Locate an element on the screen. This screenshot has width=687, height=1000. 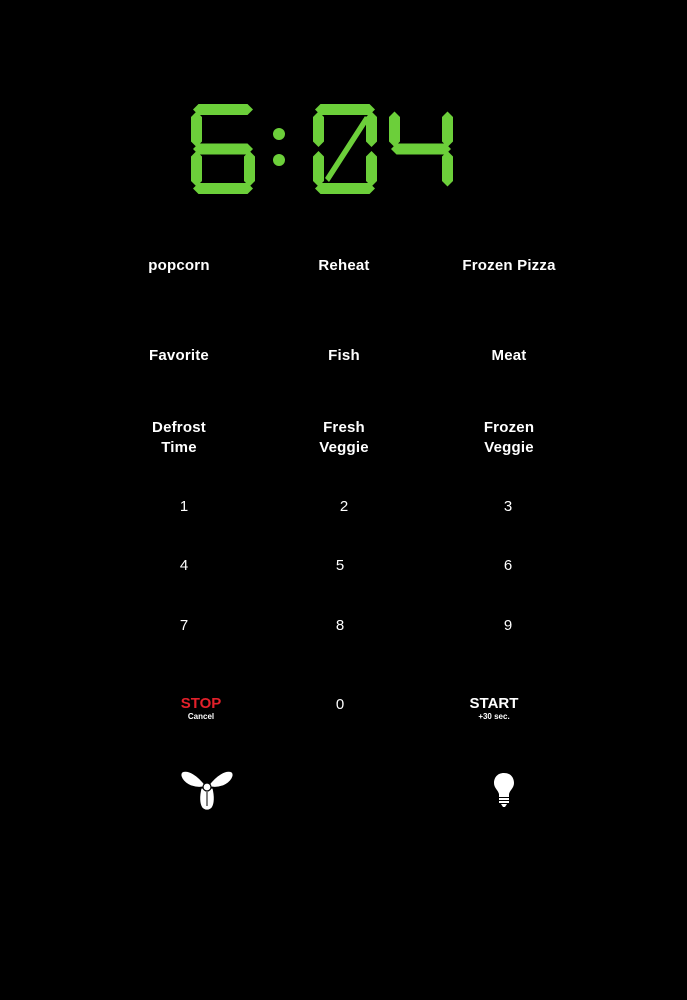
segment-slash is located at coordinates (347, 149).